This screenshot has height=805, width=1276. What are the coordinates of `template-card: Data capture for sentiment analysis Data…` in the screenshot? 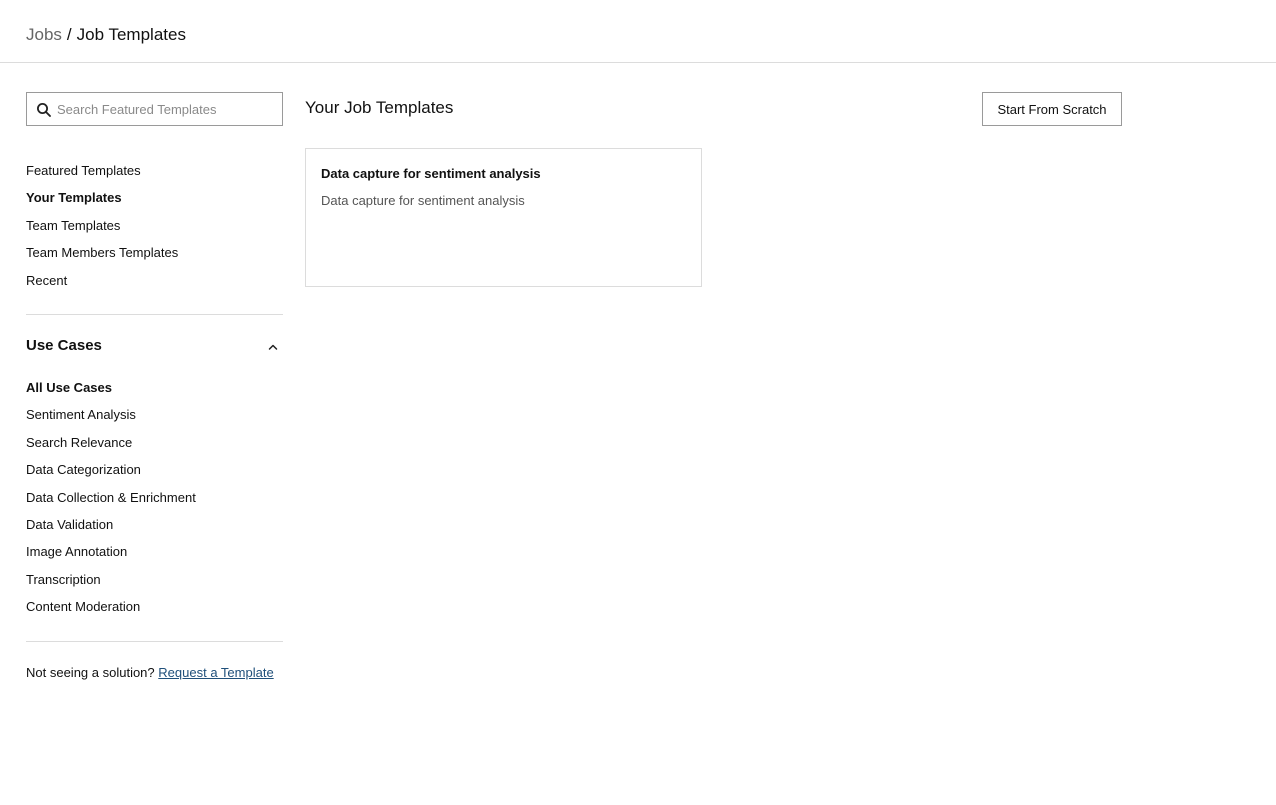 It's located at (503, 217).